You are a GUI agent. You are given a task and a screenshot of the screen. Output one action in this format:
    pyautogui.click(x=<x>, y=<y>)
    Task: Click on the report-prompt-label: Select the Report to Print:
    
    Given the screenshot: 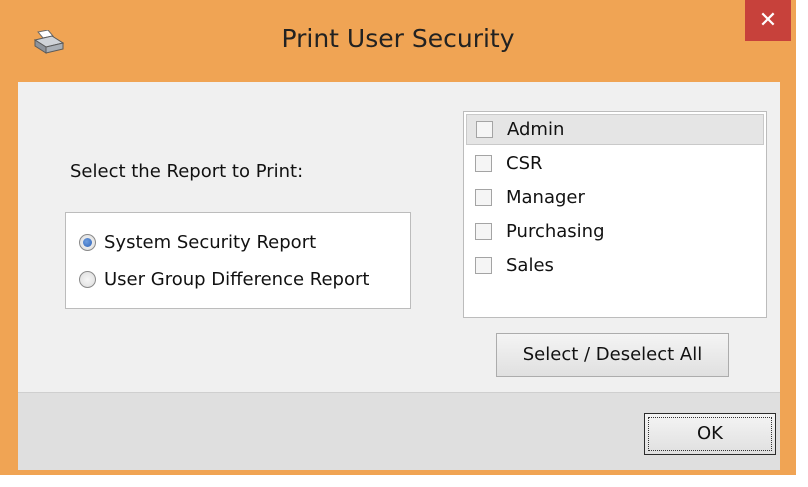 What is the action you would take?
    pyautogui.click(x=187, y=171)
    